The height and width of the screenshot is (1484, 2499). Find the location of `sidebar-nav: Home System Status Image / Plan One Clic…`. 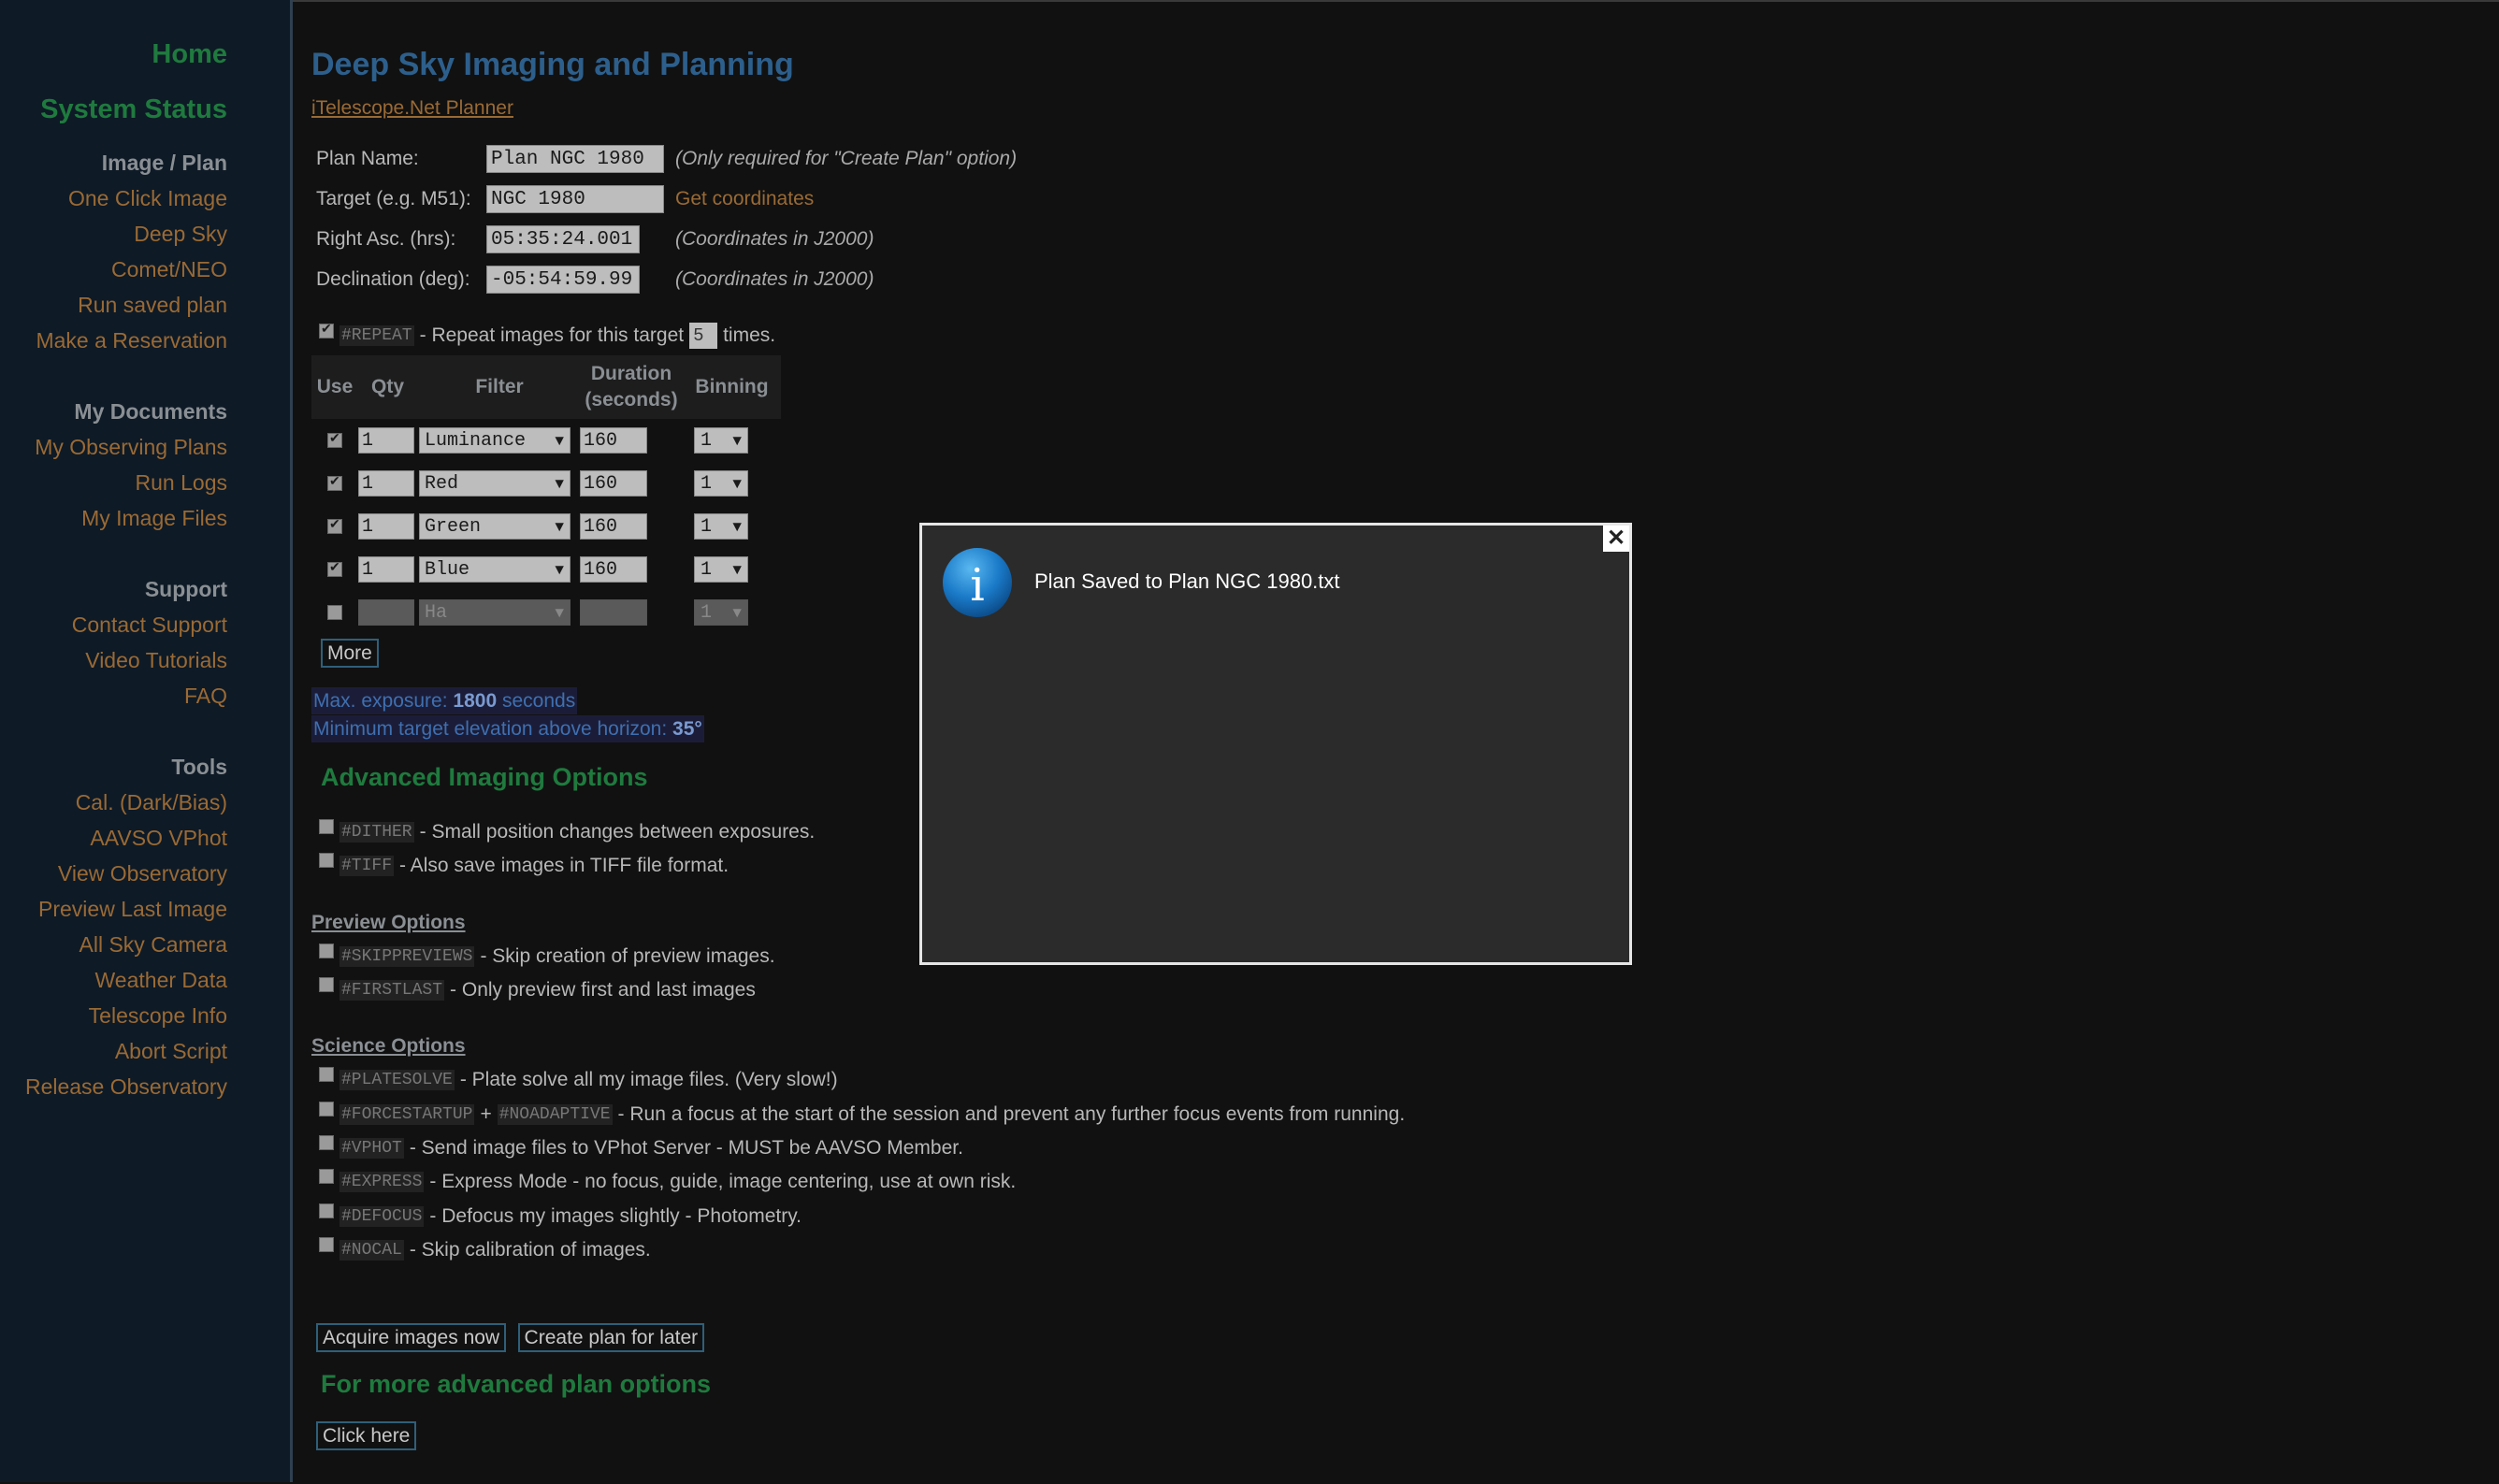

sidebar-nav: Home System Status Image / Plan One Clic… is located at coordinates (126, 570).